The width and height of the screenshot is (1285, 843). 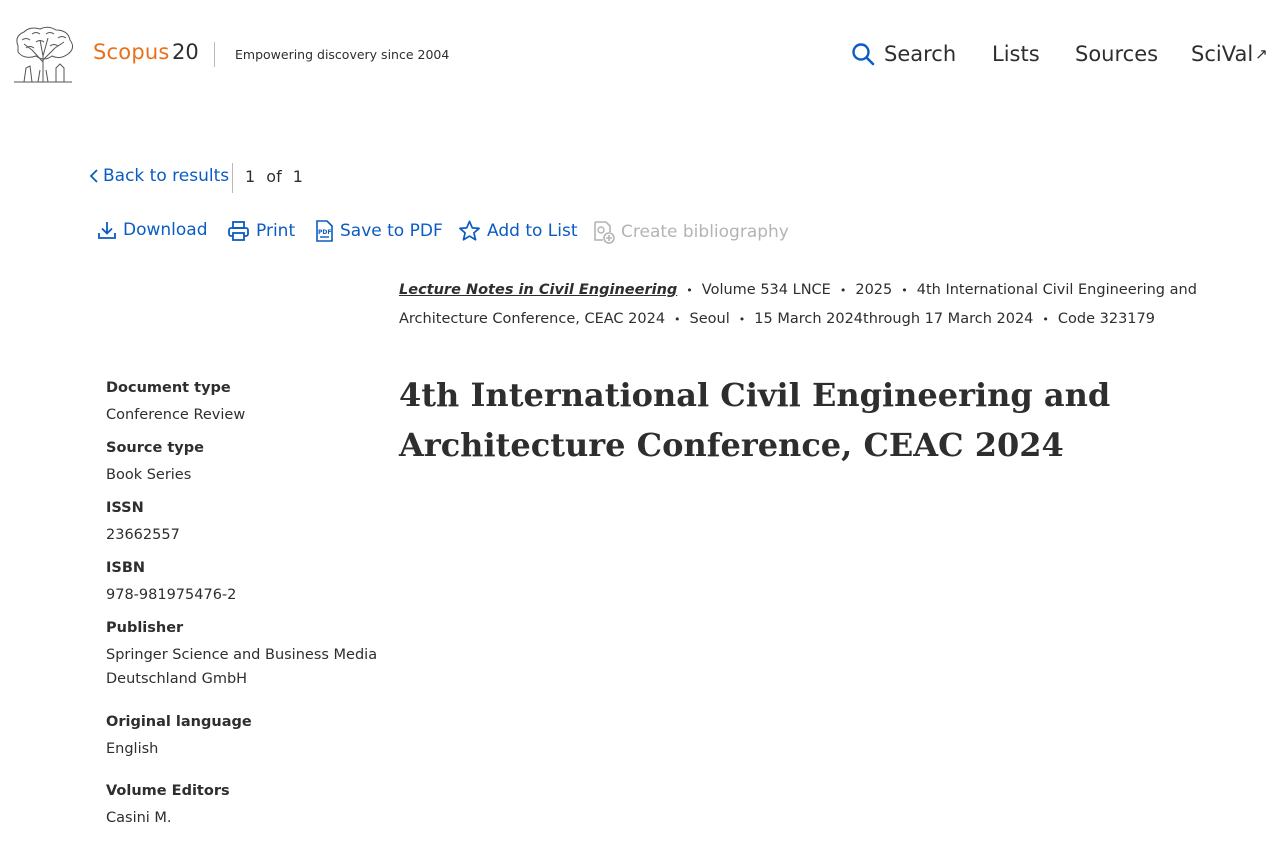 I want to click on create-bibliography-button: Create bibliography, so click(x=691, y=232).